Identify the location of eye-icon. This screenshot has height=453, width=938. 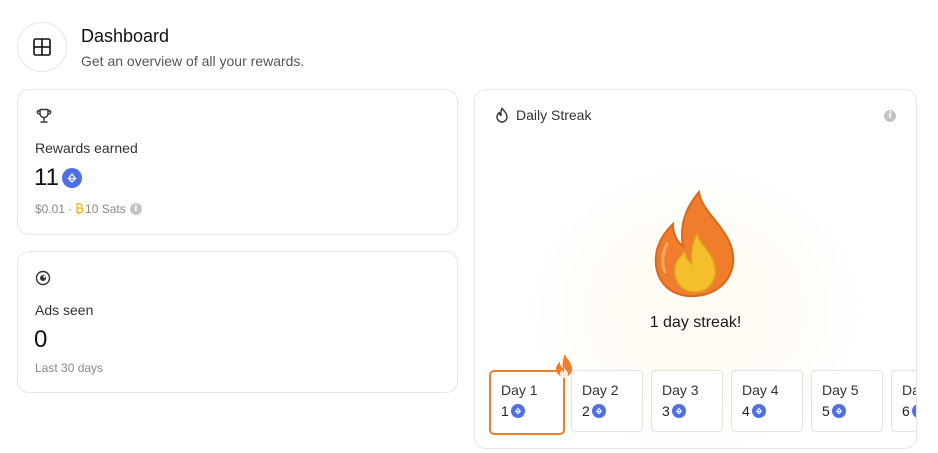
(43, 280).